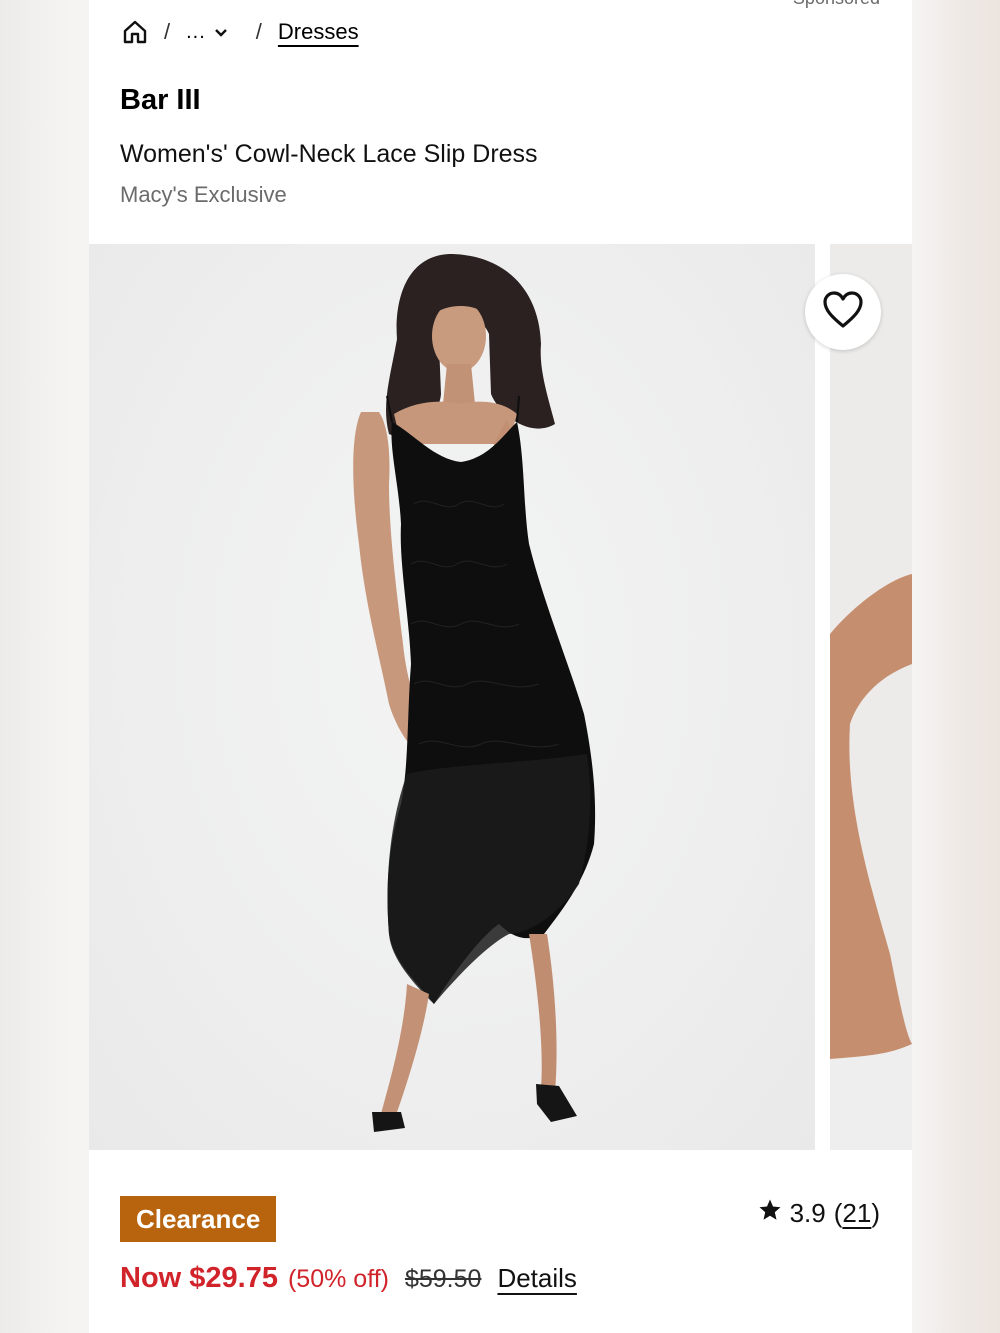 The height and width of the screenshot is (1333, 1000). What do you see at coordinates (836, 4) in the screenshot?
I see `sponsored-label: Sponsored` at bounding box center [836, 4].